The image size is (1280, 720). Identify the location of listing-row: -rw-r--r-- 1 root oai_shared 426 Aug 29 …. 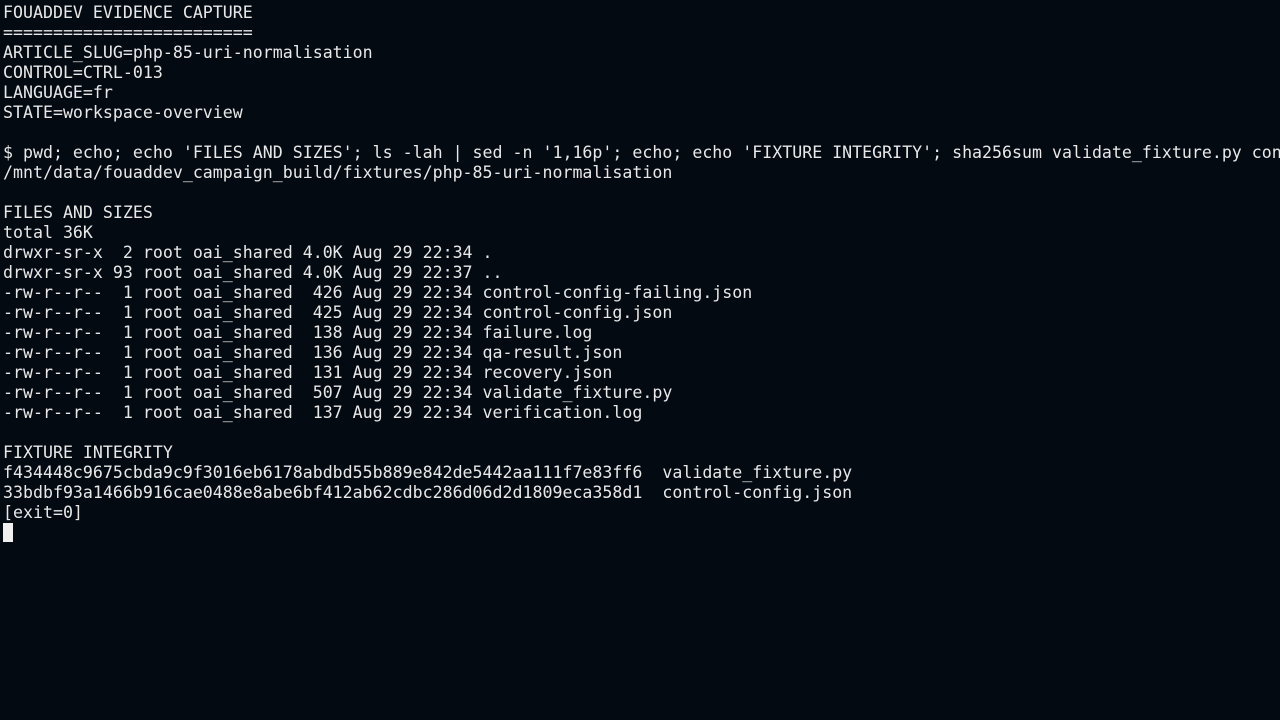
(378, 292).